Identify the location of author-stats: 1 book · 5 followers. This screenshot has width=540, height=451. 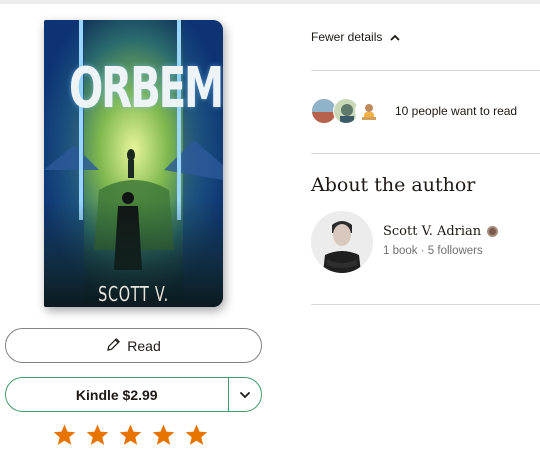
(433, 251).